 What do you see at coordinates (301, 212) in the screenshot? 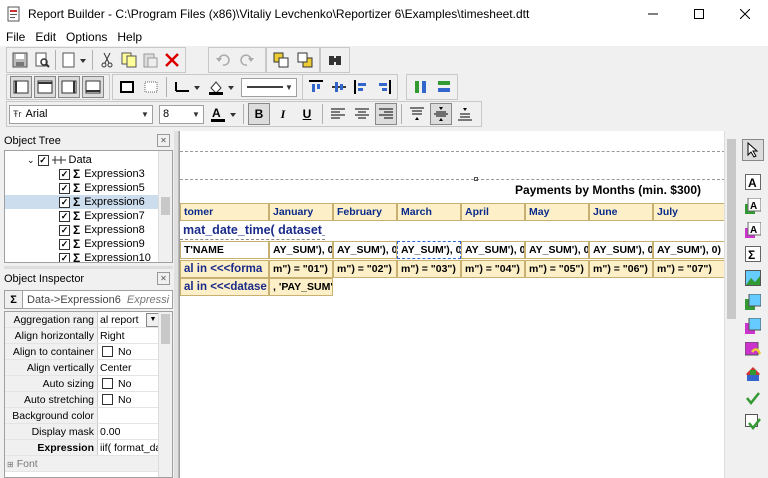
I see `header-cell: January` at bounding box center [301, 212].